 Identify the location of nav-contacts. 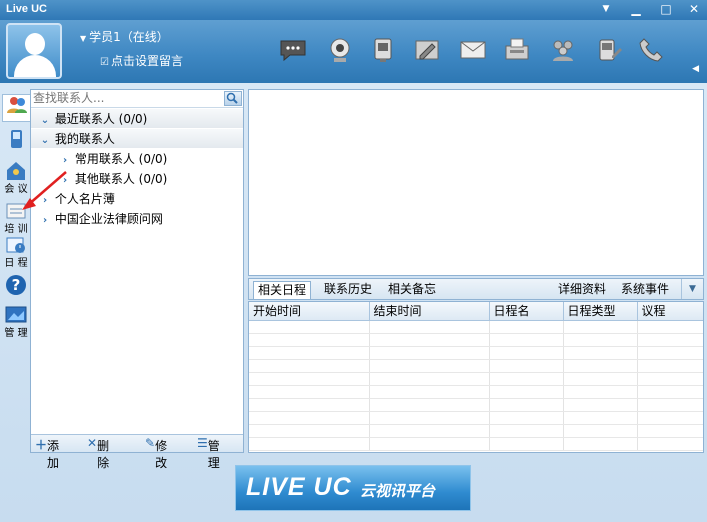
(16, 108).